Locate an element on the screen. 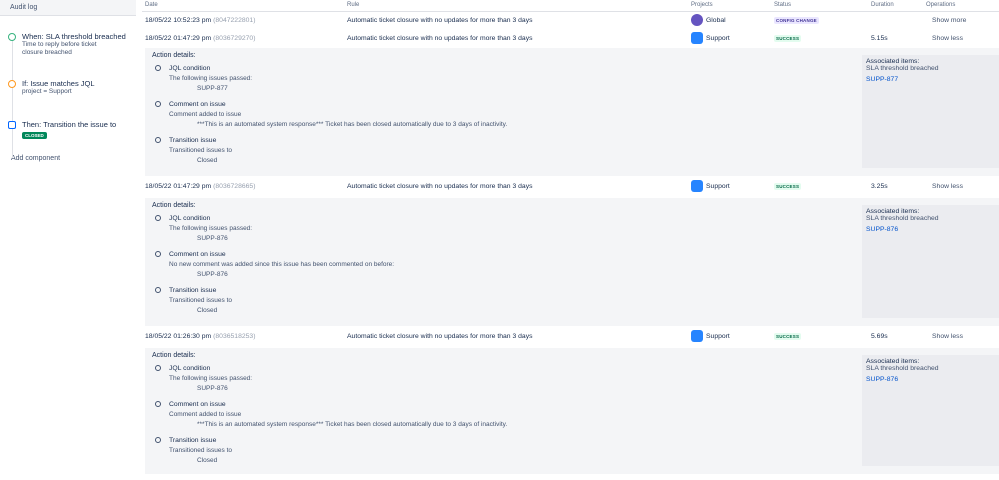 The width and height of the screenshot is (999, 480). trigger-sub-1: Time to reply before ticket is located at coordinates (59, 44).